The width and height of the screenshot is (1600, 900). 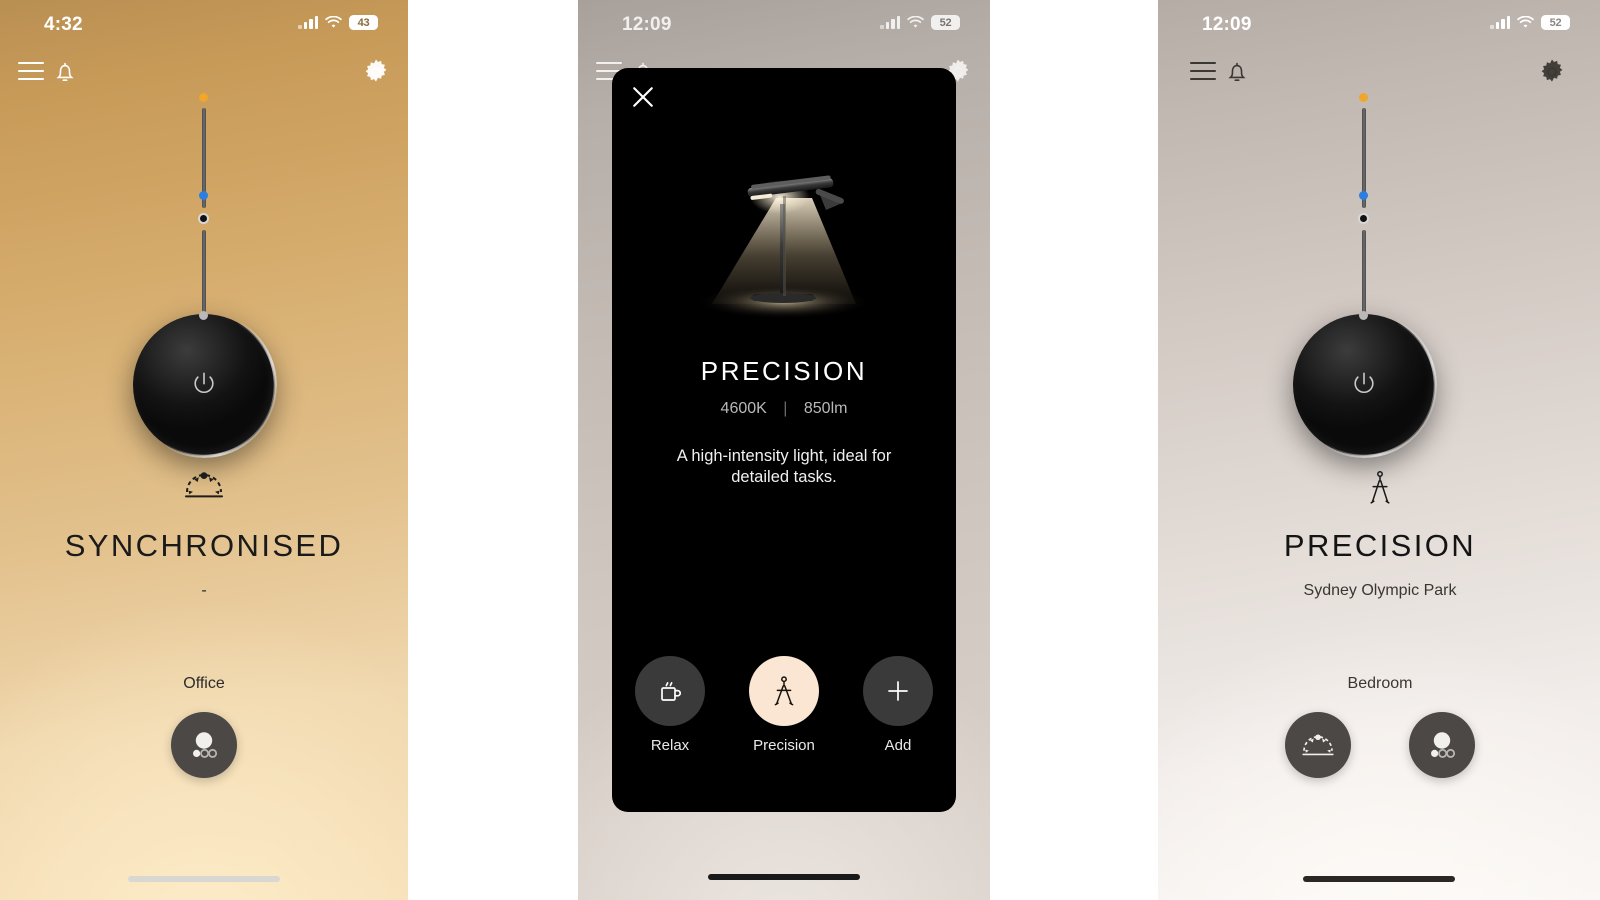 I want to click on room-label: Office, so click(x=204, y=683).